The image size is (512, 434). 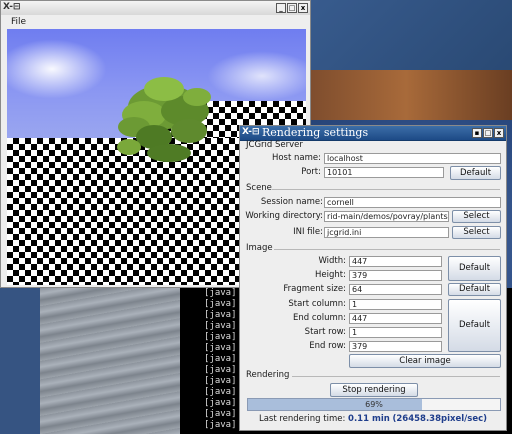 I want to click on render-window-titlebar: X-⊟ _ □ x, so click(x=155, y=8).